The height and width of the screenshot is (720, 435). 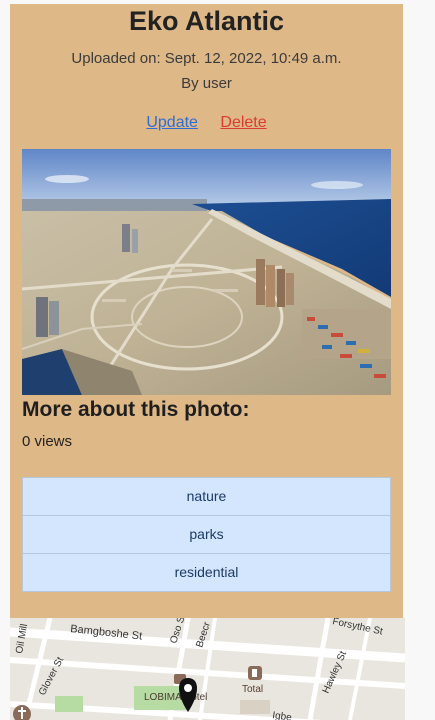 I want to click on photo-actions: Update Delete, so click(x=206, y=123).